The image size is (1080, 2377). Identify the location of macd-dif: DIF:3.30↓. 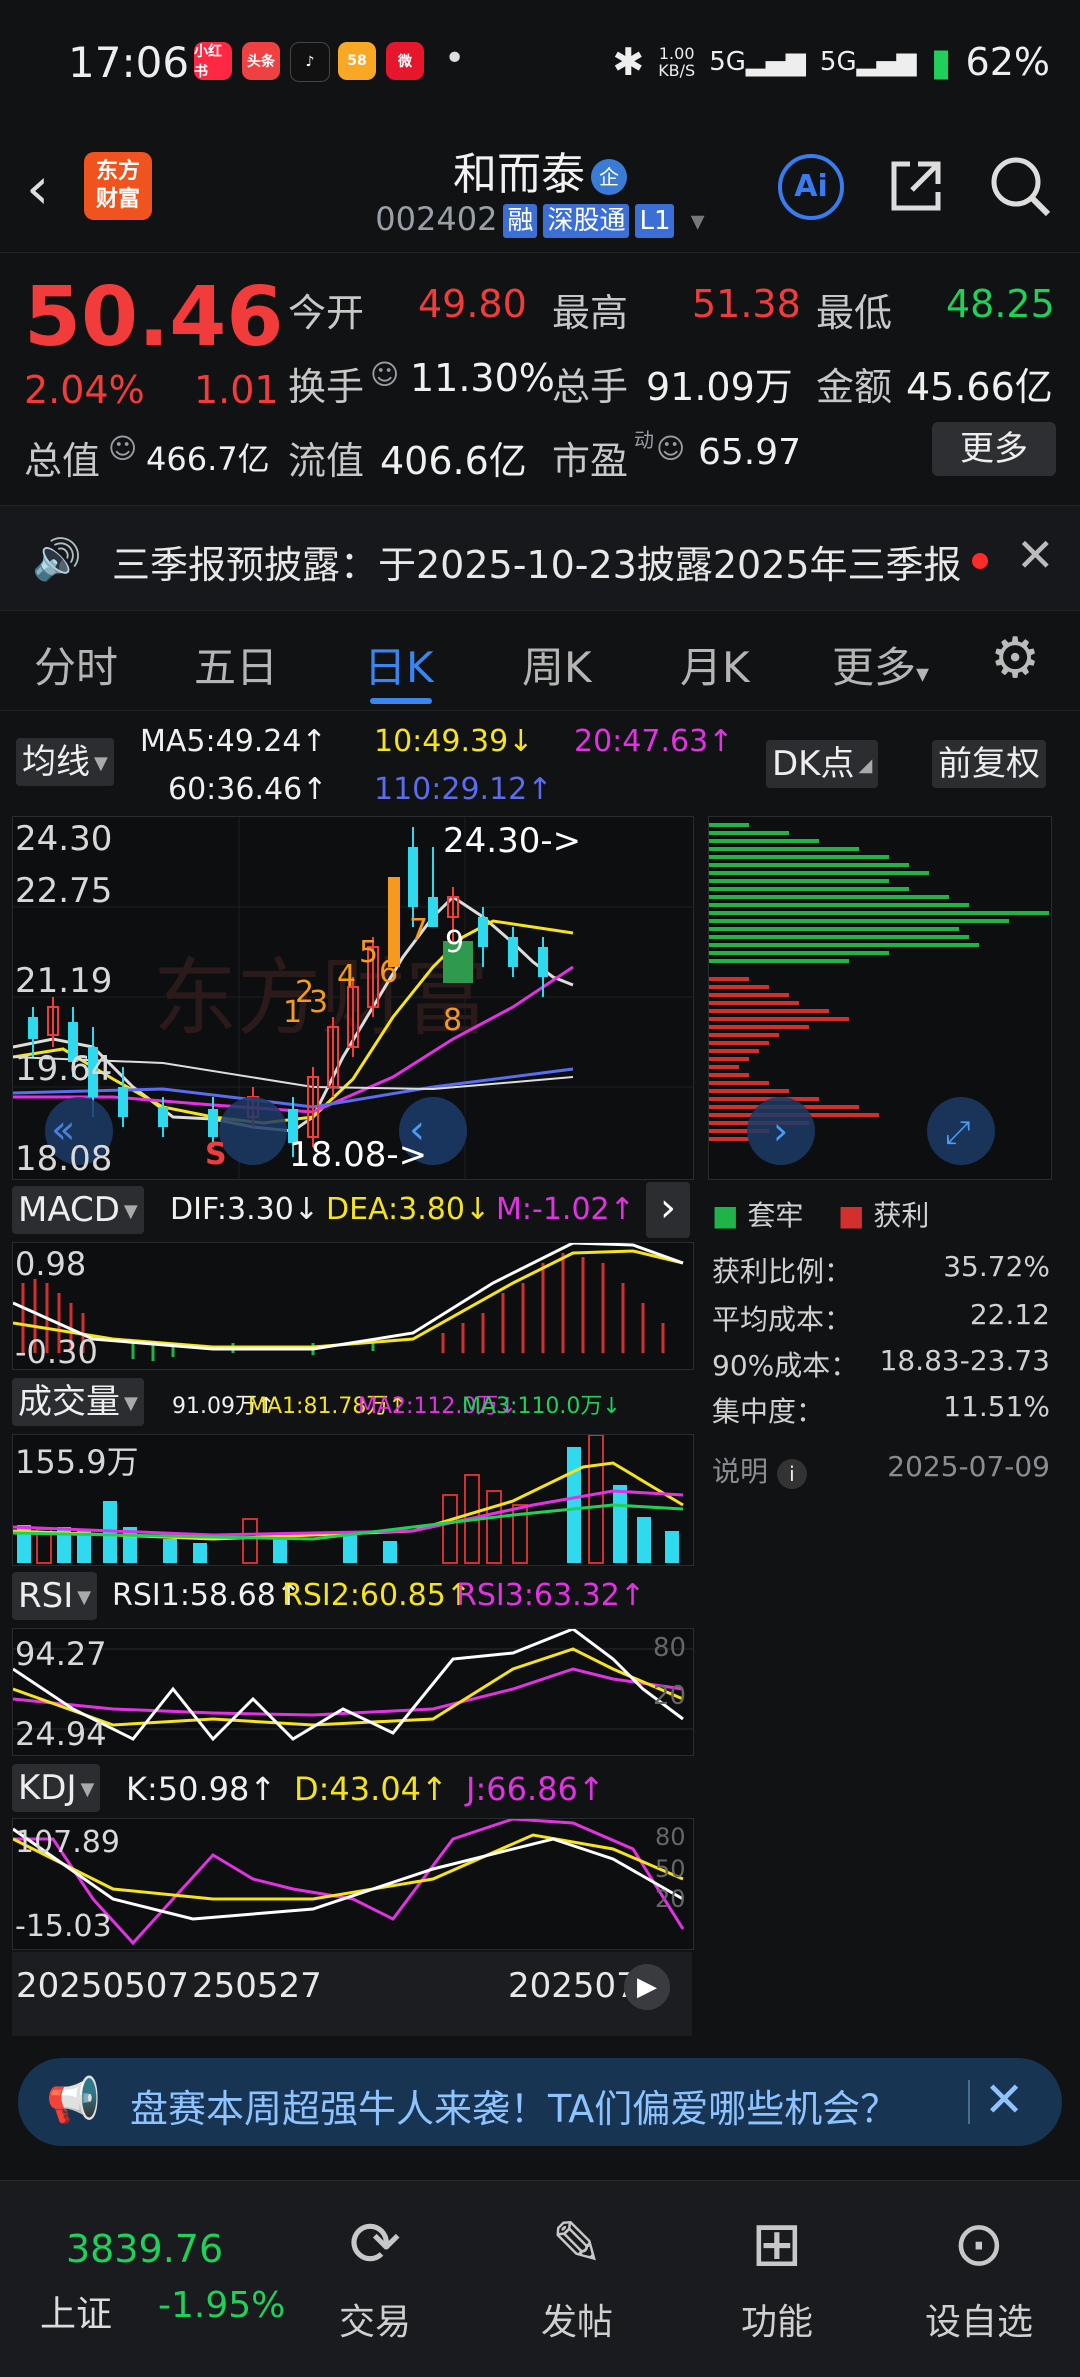
(244, 1209).